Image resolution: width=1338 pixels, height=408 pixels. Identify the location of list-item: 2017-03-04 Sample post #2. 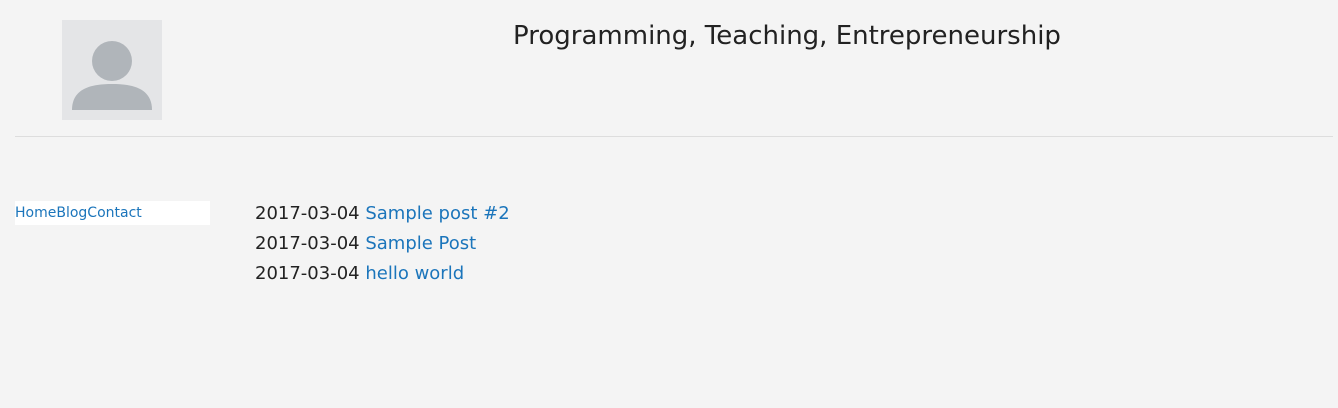
(382, 214).